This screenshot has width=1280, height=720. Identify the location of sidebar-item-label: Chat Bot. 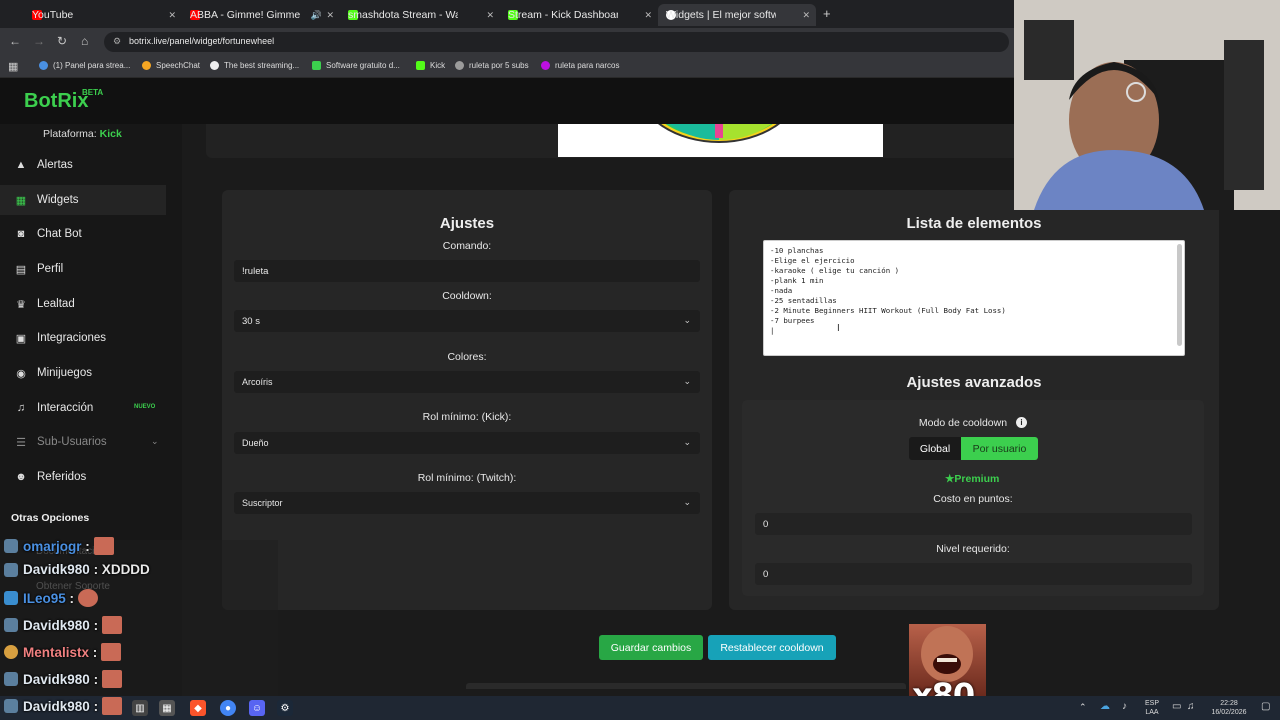
(59, 234).